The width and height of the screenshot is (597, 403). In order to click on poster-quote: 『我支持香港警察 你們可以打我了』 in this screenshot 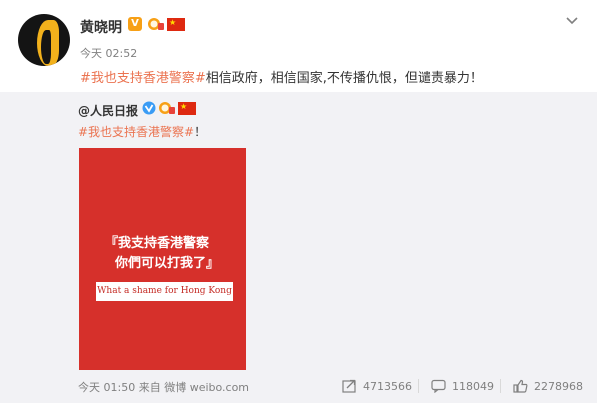, I will do `click(162, 254)`.